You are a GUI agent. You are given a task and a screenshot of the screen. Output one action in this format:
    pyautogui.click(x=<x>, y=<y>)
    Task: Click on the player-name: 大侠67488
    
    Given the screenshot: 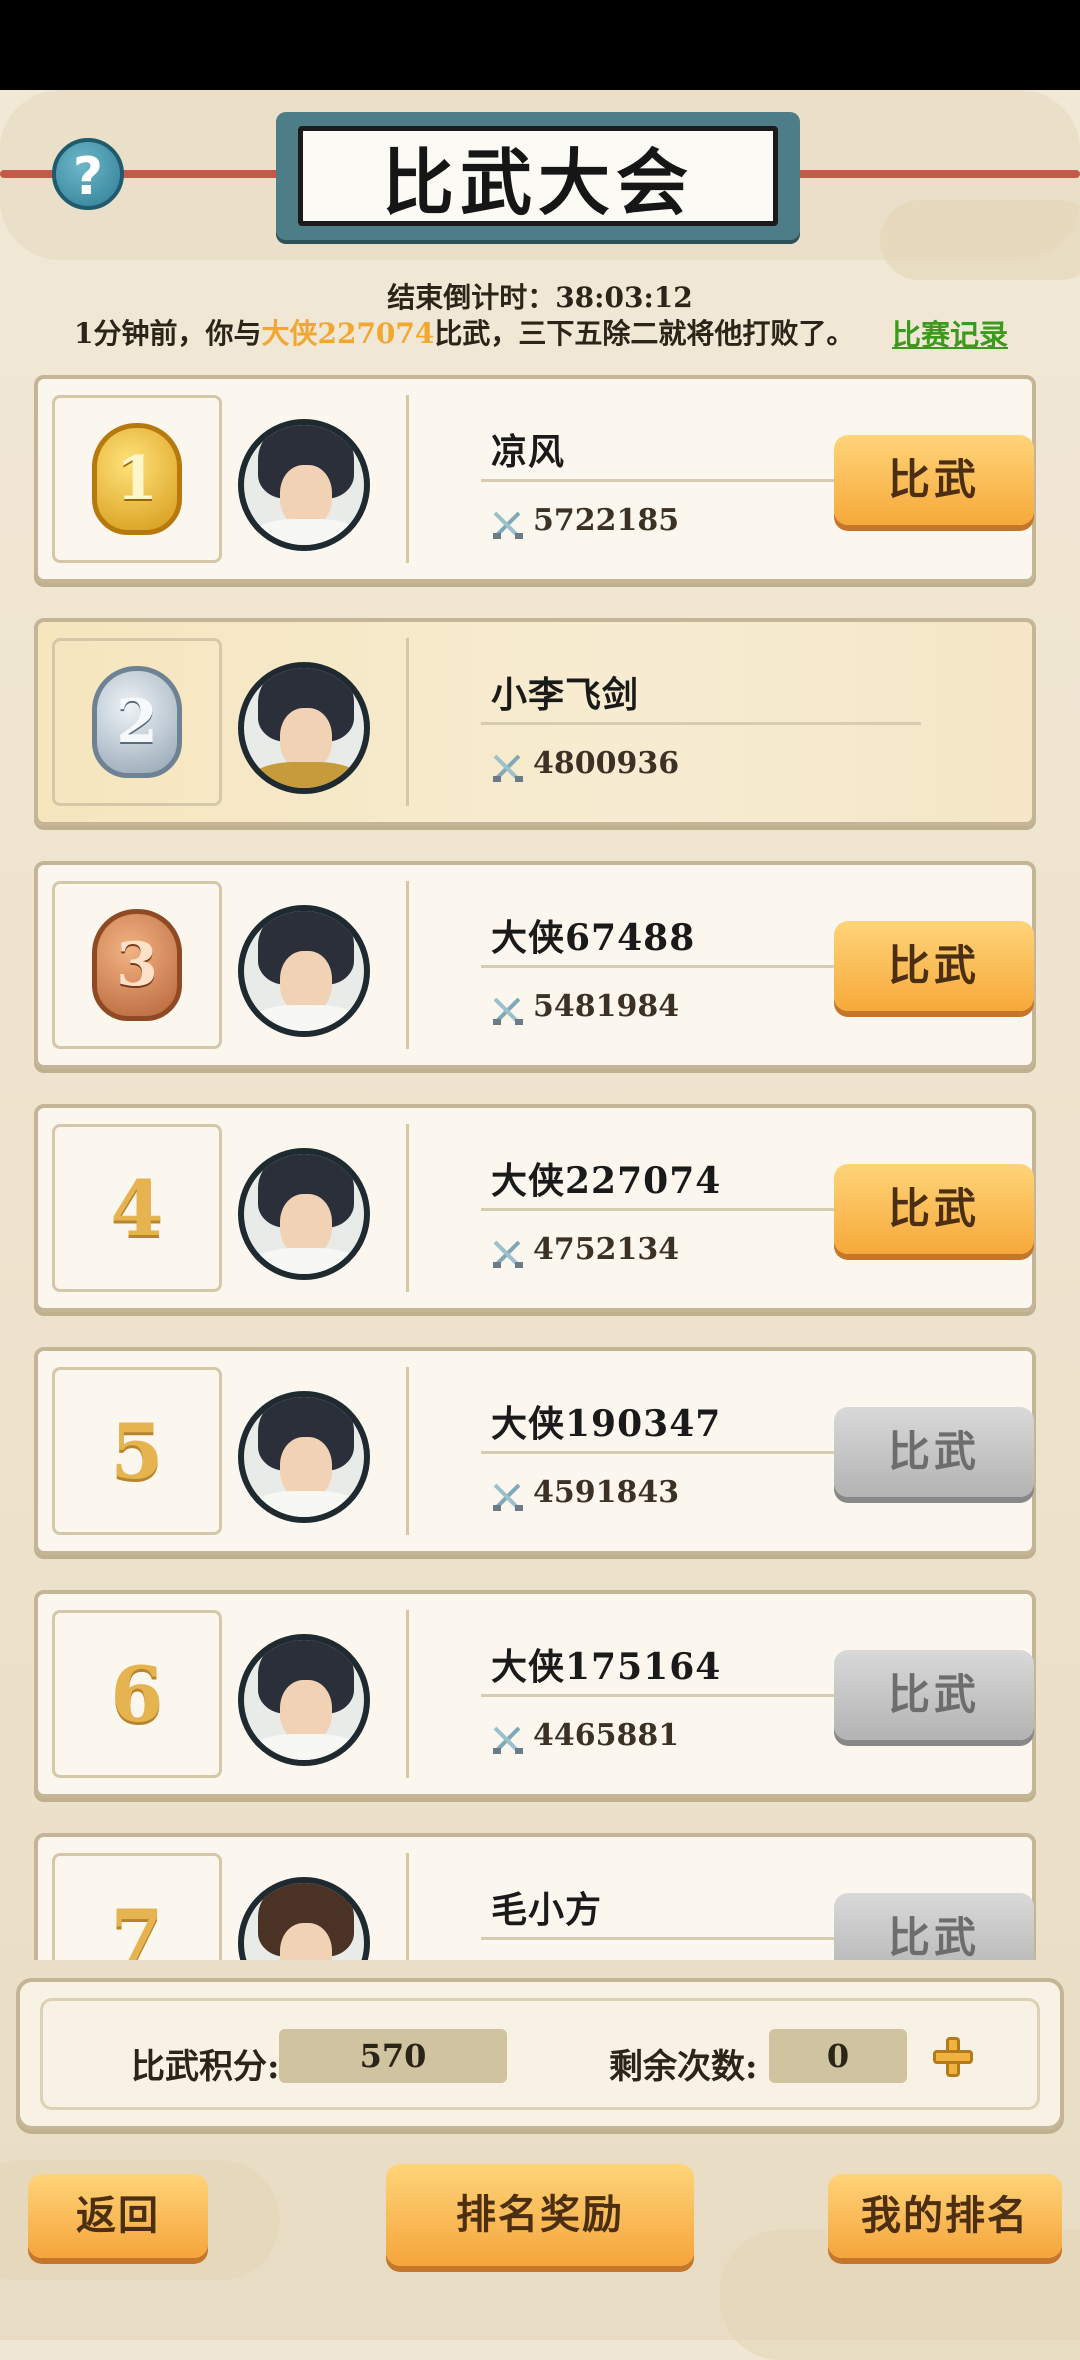 What is the action you would take?
    pyautogui.click(x=593, y=938)
    